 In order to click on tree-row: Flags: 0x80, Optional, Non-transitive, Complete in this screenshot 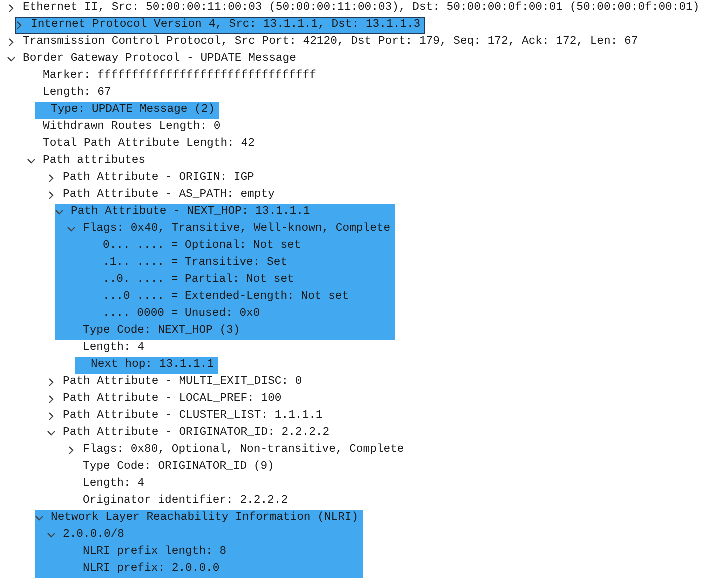, I will do `click(204, 450)`.